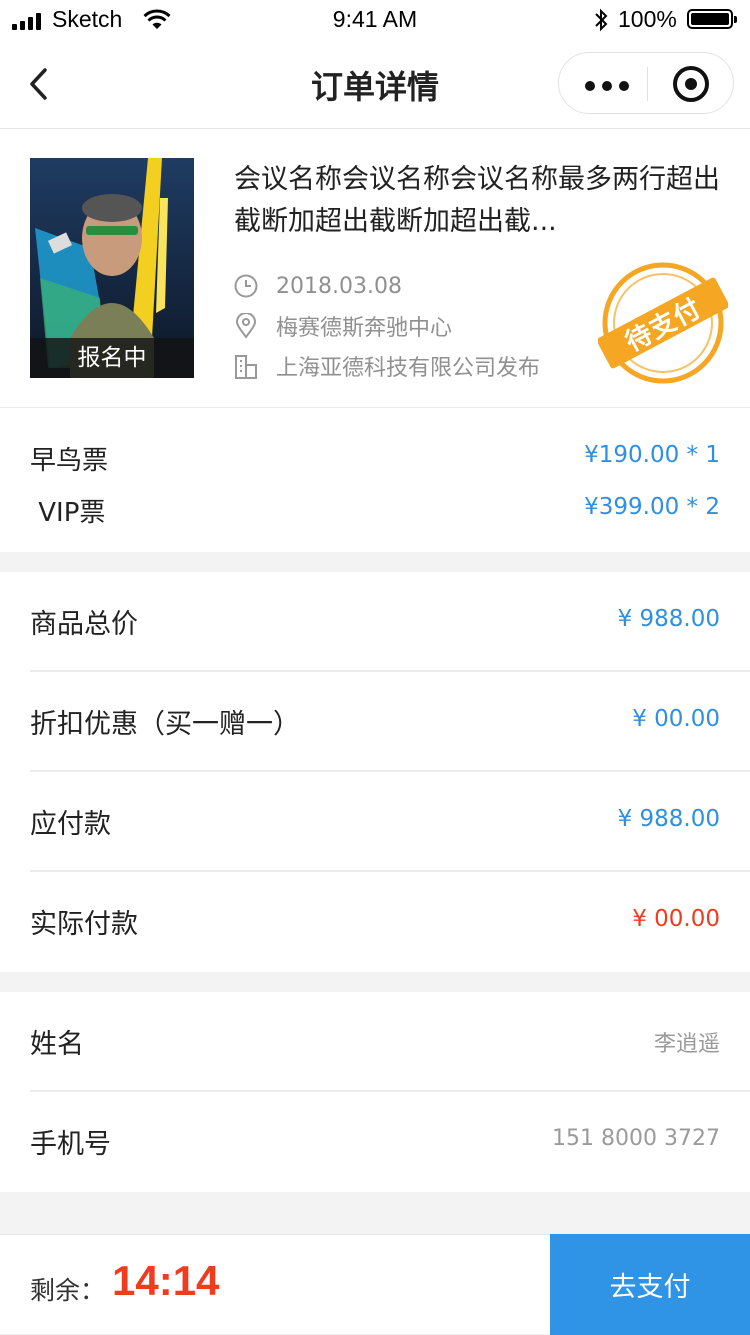  Describe the element at coordinates (84, 624) in the screenshot. I see `total-price-label: 商品总价` at that location.